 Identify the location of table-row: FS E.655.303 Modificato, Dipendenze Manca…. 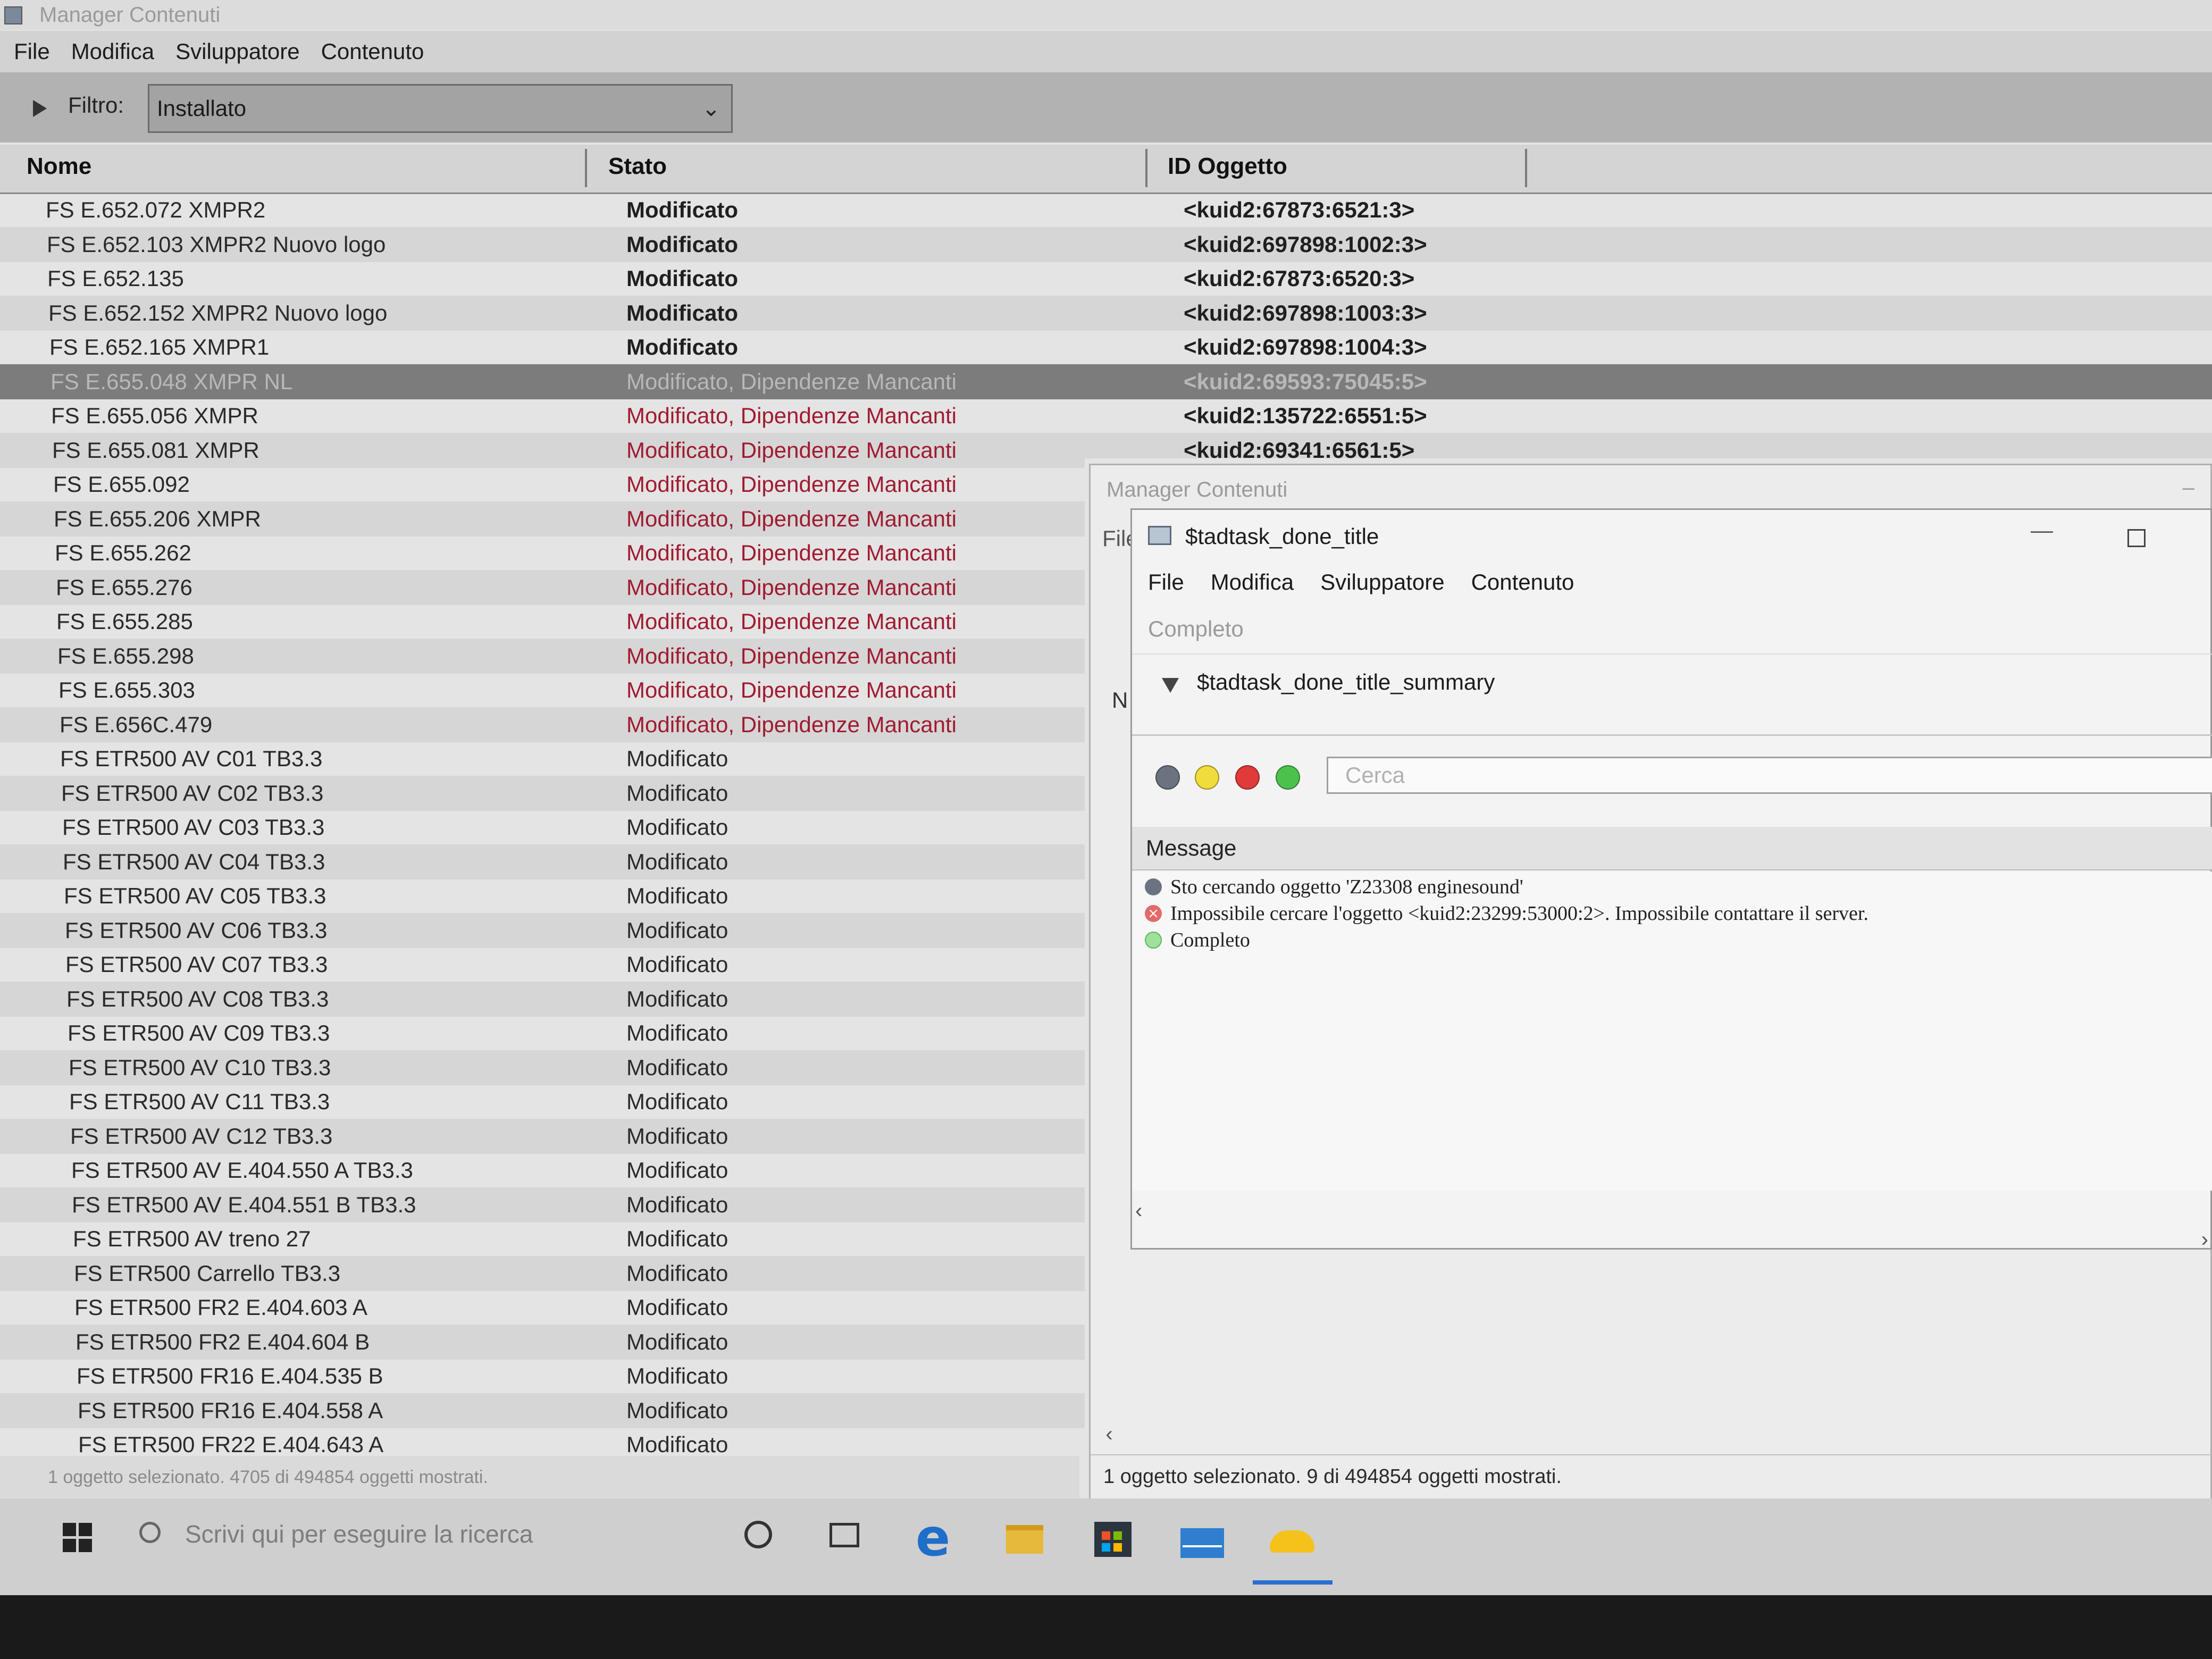
(542, 690).